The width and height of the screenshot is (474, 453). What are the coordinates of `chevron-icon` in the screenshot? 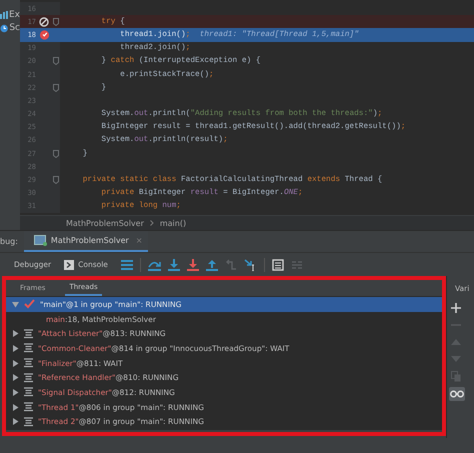 It's located at (152, 223).